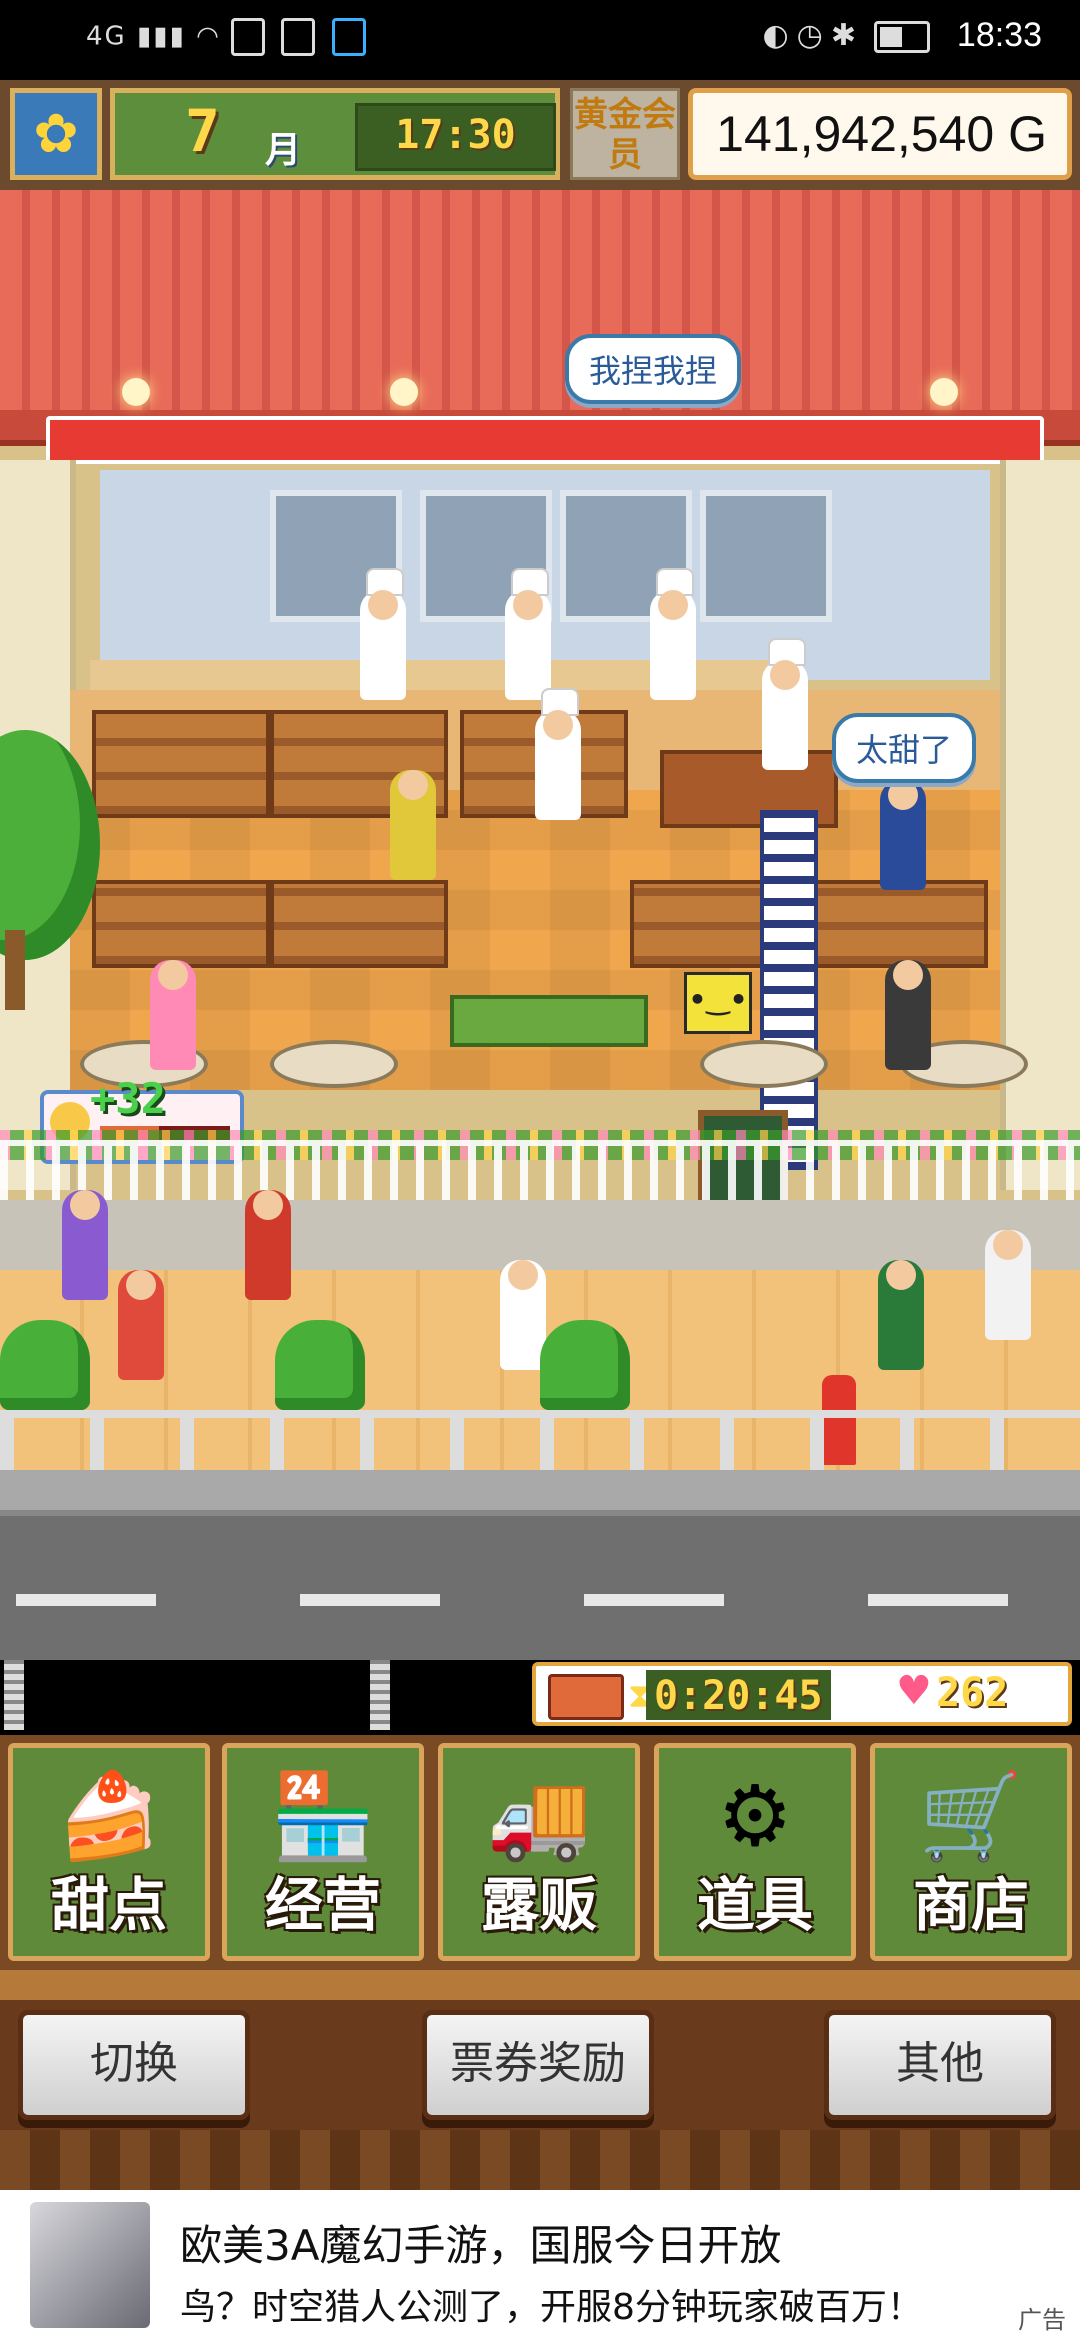  I want to click on bottom-panel: 切换 票券奖励 其他, so click(540, 2080).